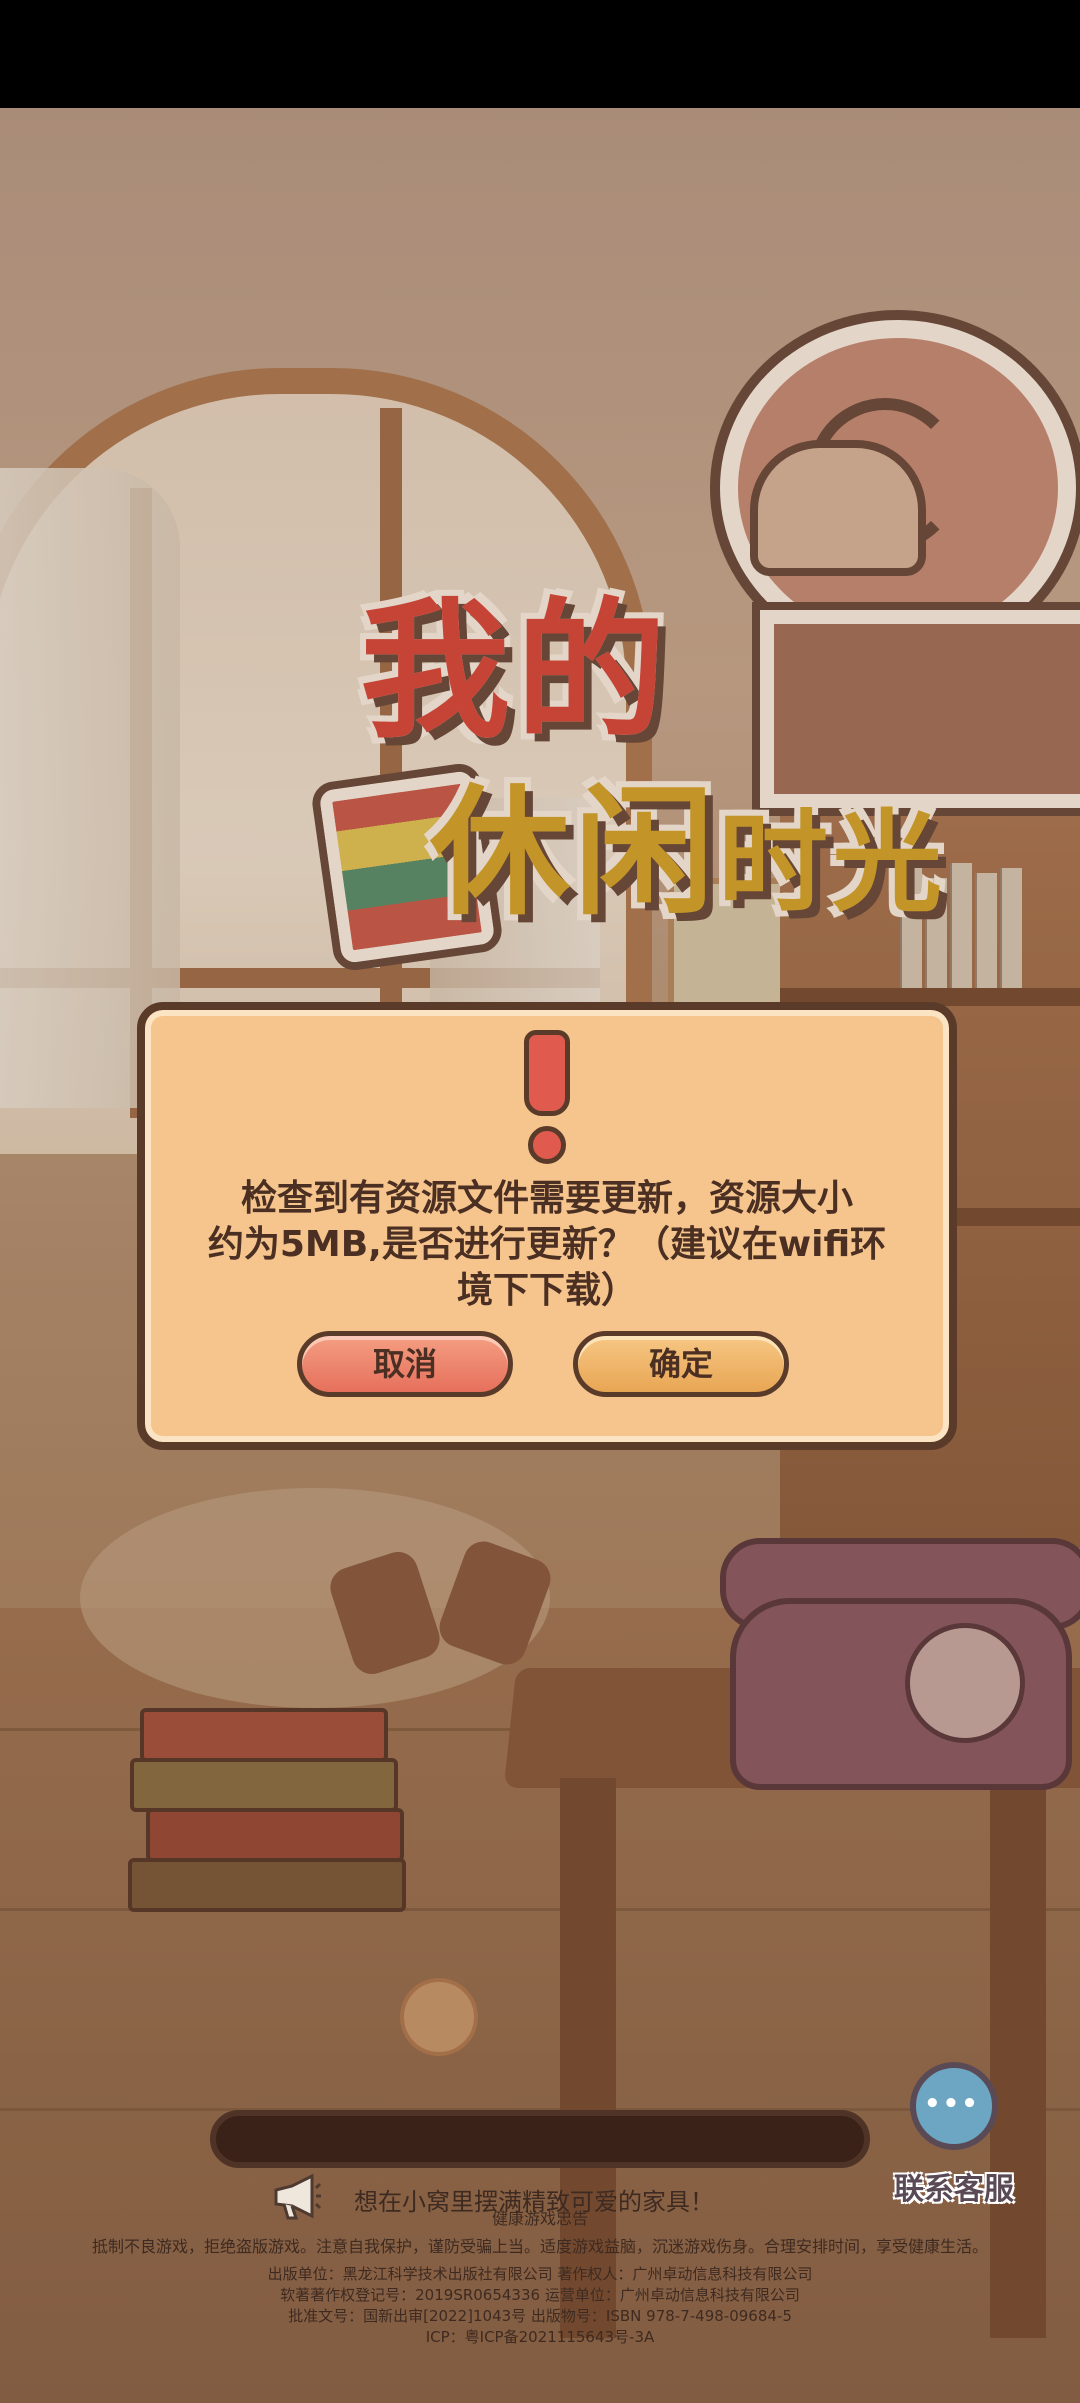 This screenshot has width=1080, height=2403. What do you see at coordinates (547, 1145) in the screenshot?
I see `exclamation-dot` at bounding box center [547, 1145].